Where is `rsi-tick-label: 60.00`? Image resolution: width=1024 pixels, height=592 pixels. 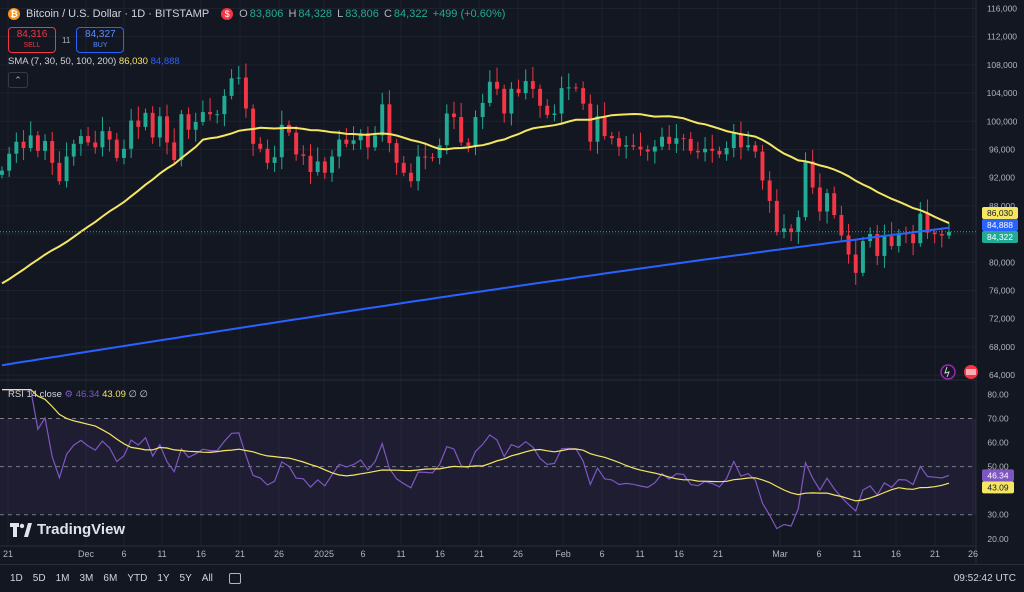
rsi-tick-label: 60.00 is located at coordinates (998, 443).